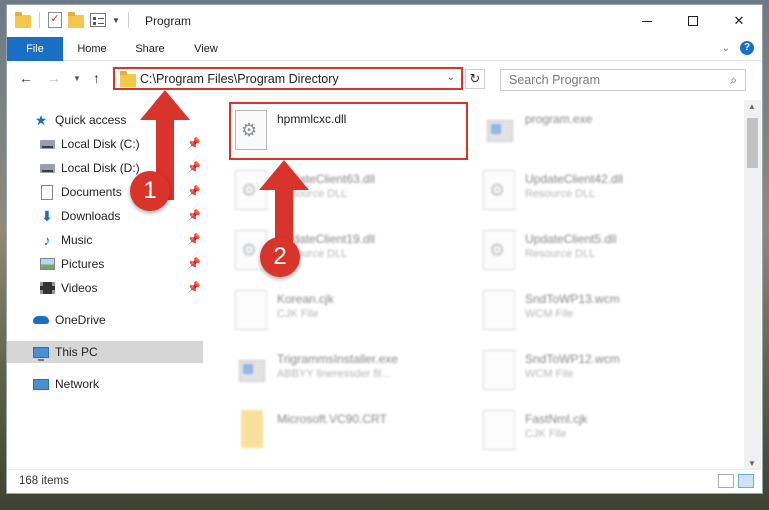 Image resolution: width=769 pixels, height=510 pixels. What do you see at coordinates (91, 216) in the screenshot?
I see `sidebar-item-label: Downloads` at bounding box center [91, 216].